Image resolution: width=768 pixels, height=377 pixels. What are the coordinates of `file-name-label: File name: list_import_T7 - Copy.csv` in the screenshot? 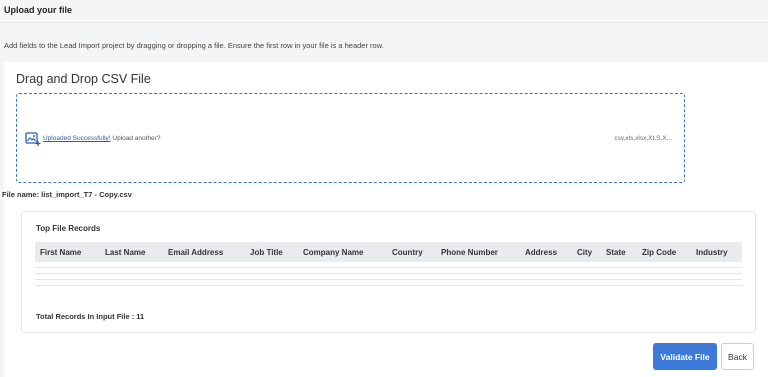 It's located at (67, 194).